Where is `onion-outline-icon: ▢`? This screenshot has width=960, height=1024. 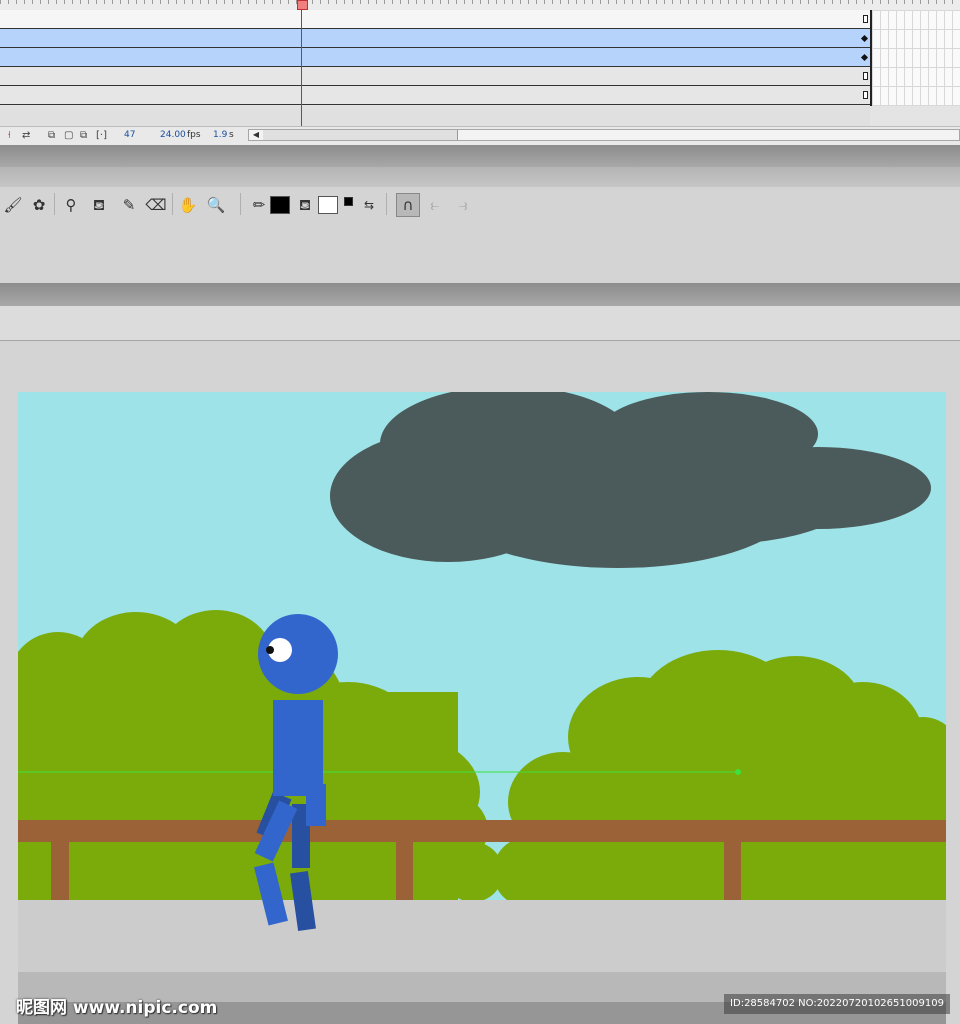 onion-outline-icon: ▢ is located at coordinates (68, 135).